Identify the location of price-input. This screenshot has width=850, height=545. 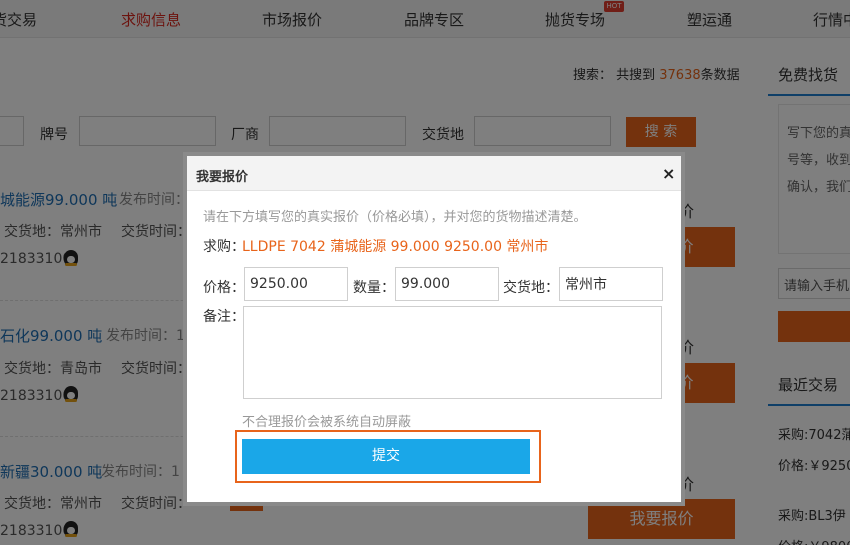
(296, 284).